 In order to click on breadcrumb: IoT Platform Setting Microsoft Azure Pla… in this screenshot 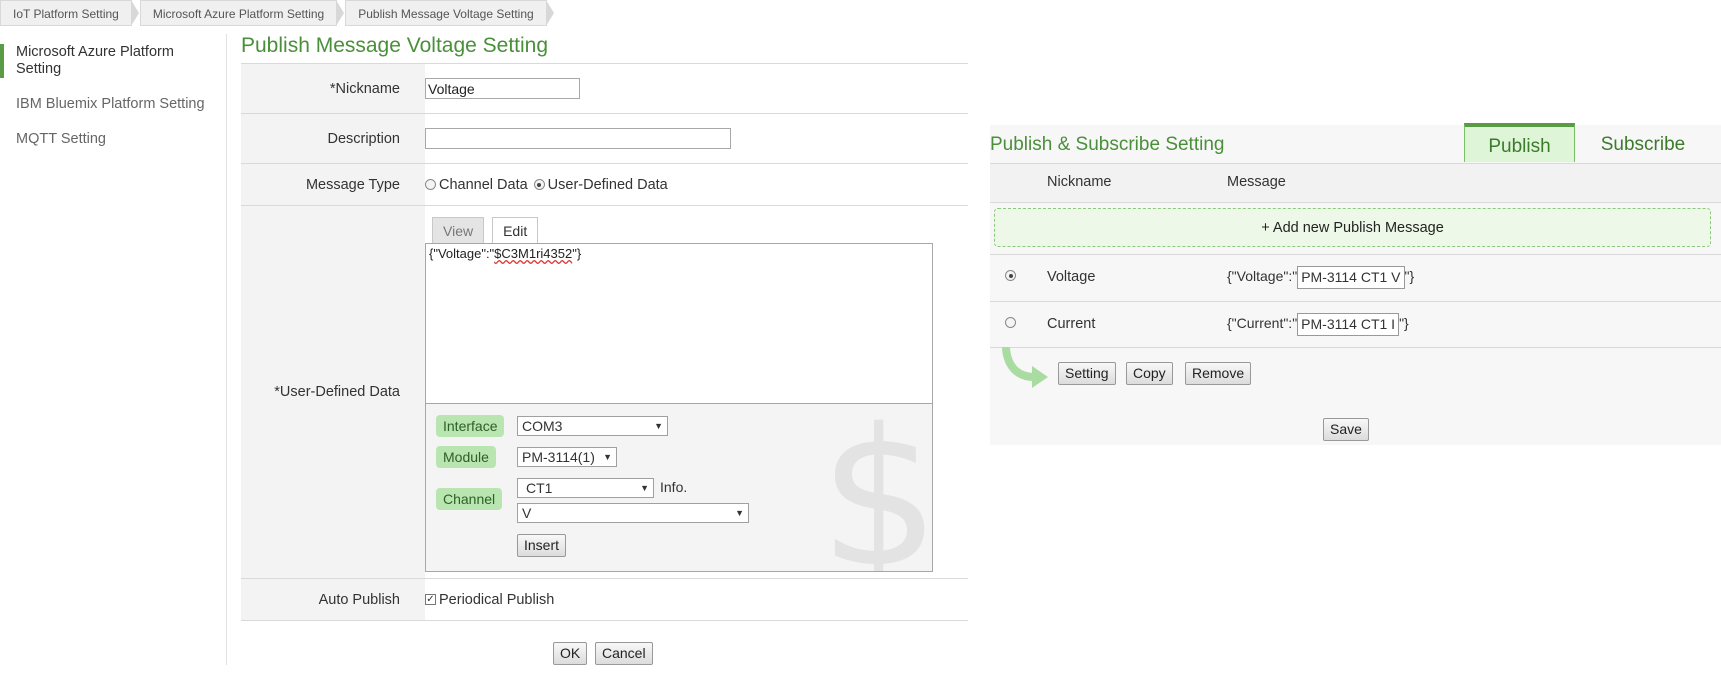, I will do `click(277, 13)`.